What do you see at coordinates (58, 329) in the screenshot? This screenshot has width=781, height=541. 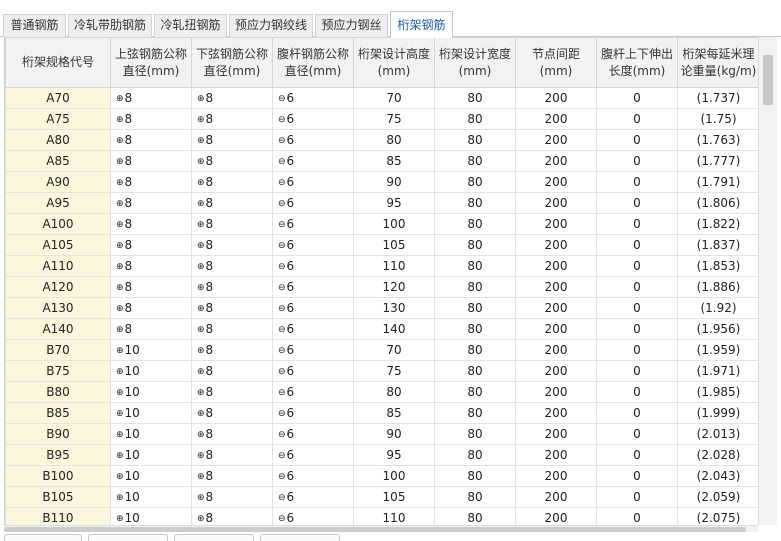 I see `cell-spec-code: A140` at bounding box center [58, 329].